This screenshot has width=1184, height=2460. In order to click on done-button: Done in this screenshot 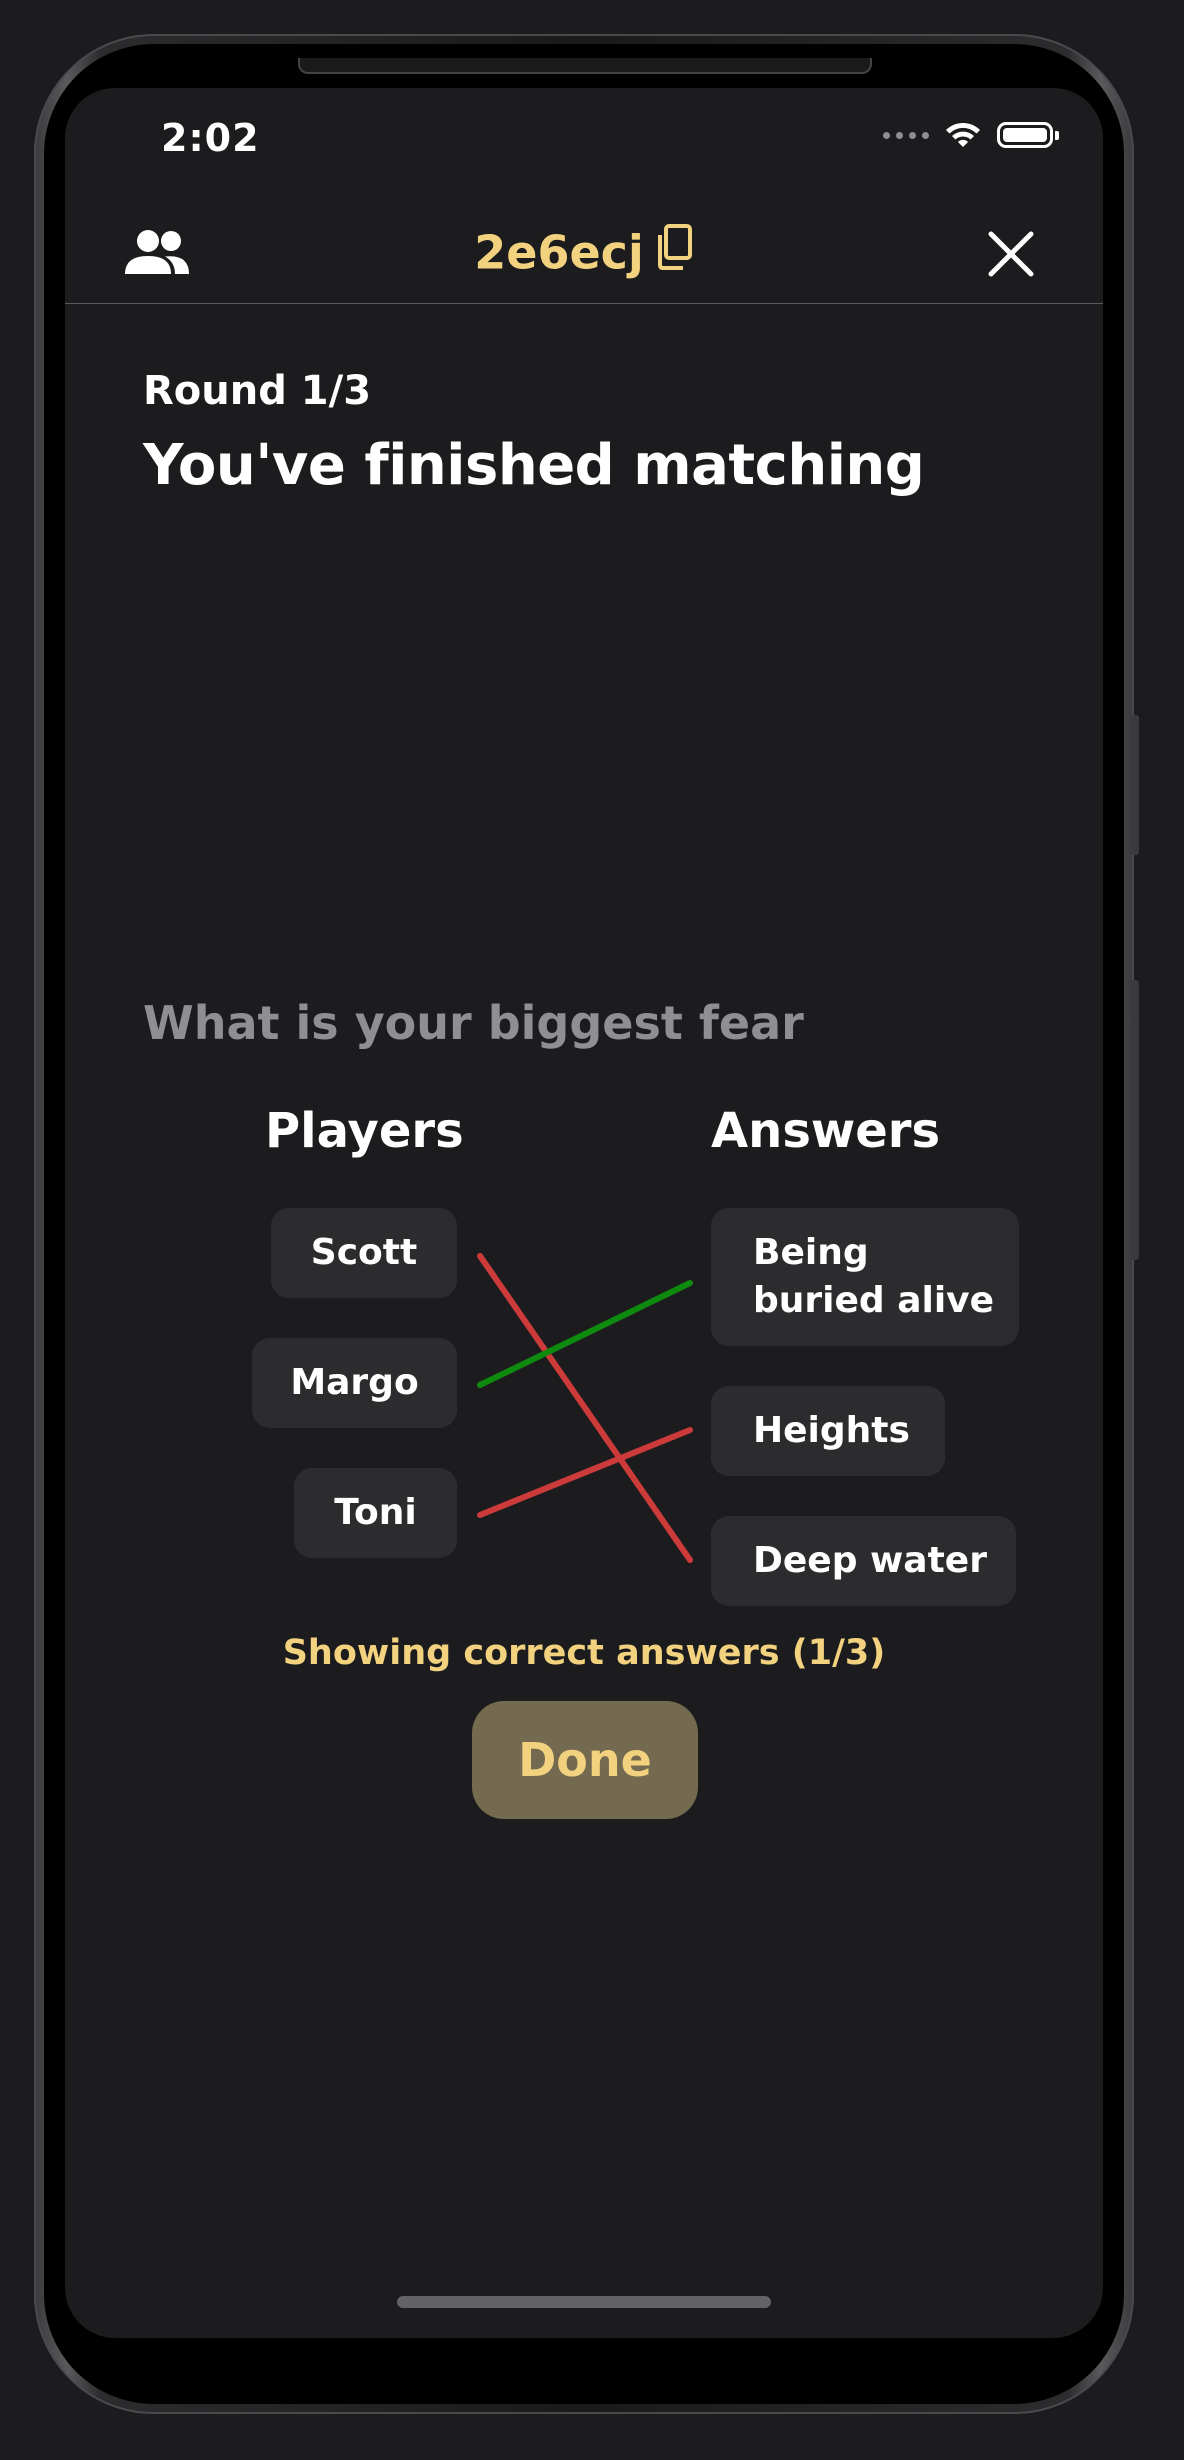, I will do `click(585, 1760)`.